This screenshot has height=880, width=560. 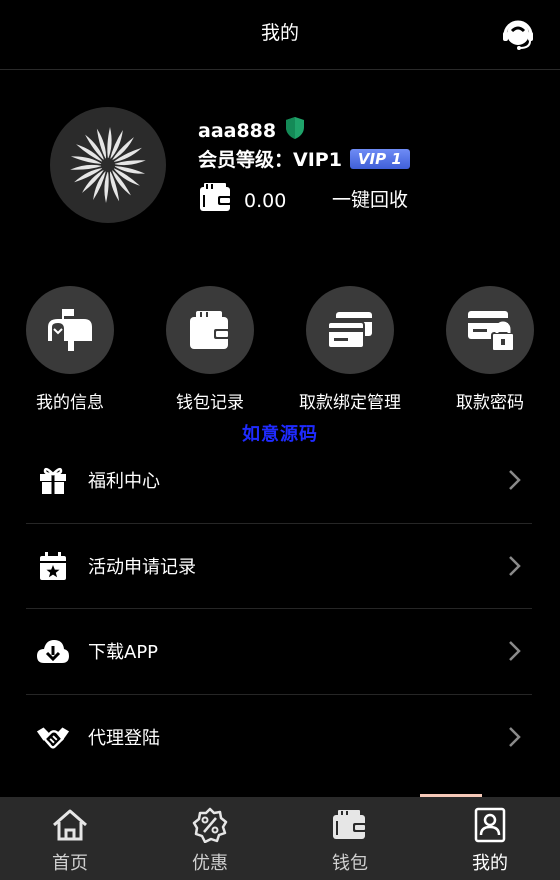 I want to click on tab-label: 我的, so click(x=490, y=863).